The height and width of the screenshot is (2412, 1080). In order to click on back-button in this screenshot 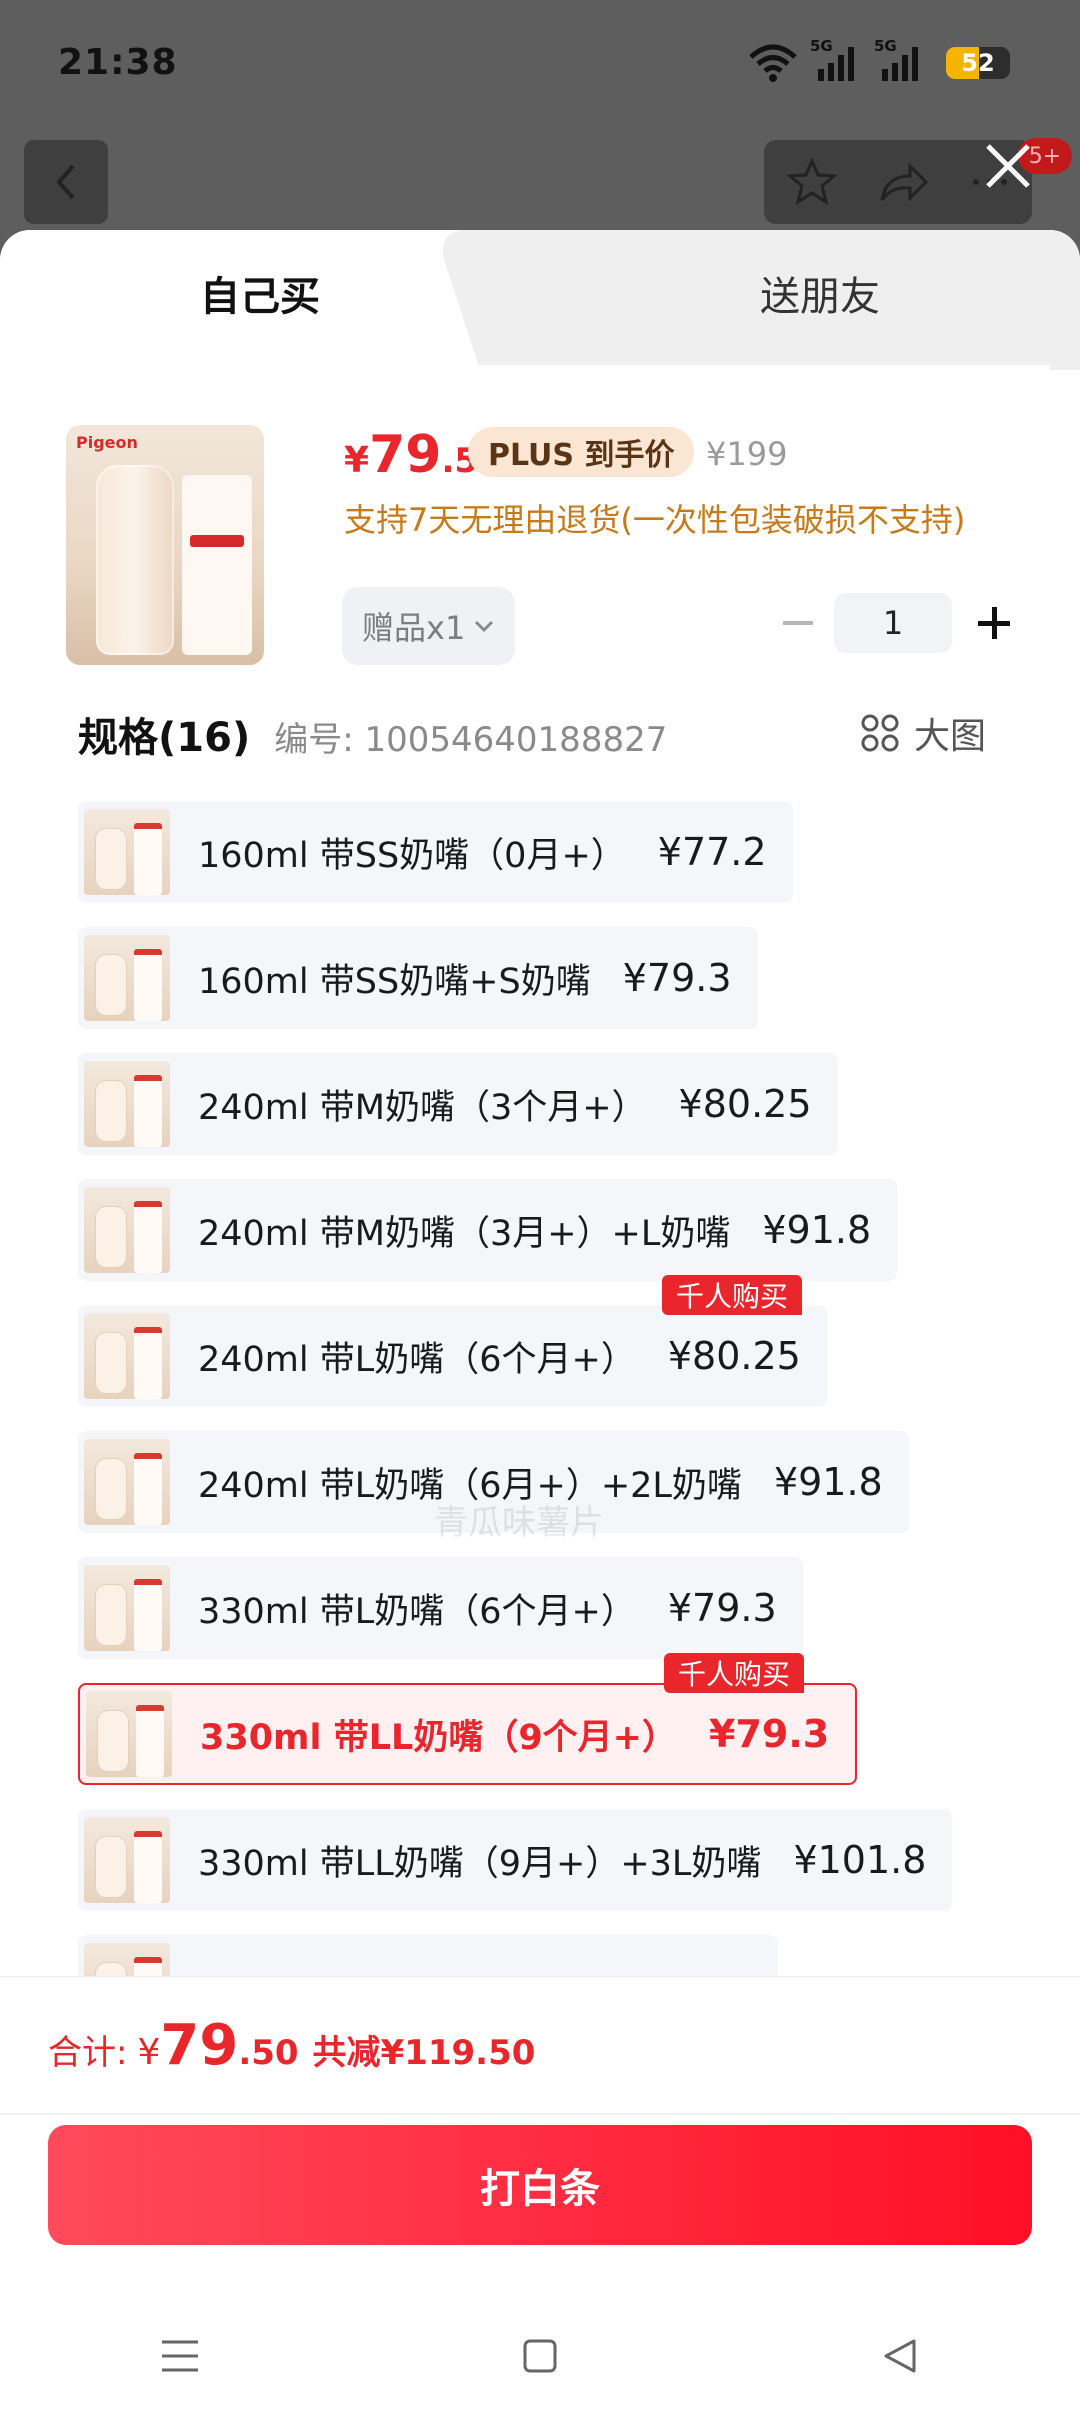, I will do `click(66, 182)`.